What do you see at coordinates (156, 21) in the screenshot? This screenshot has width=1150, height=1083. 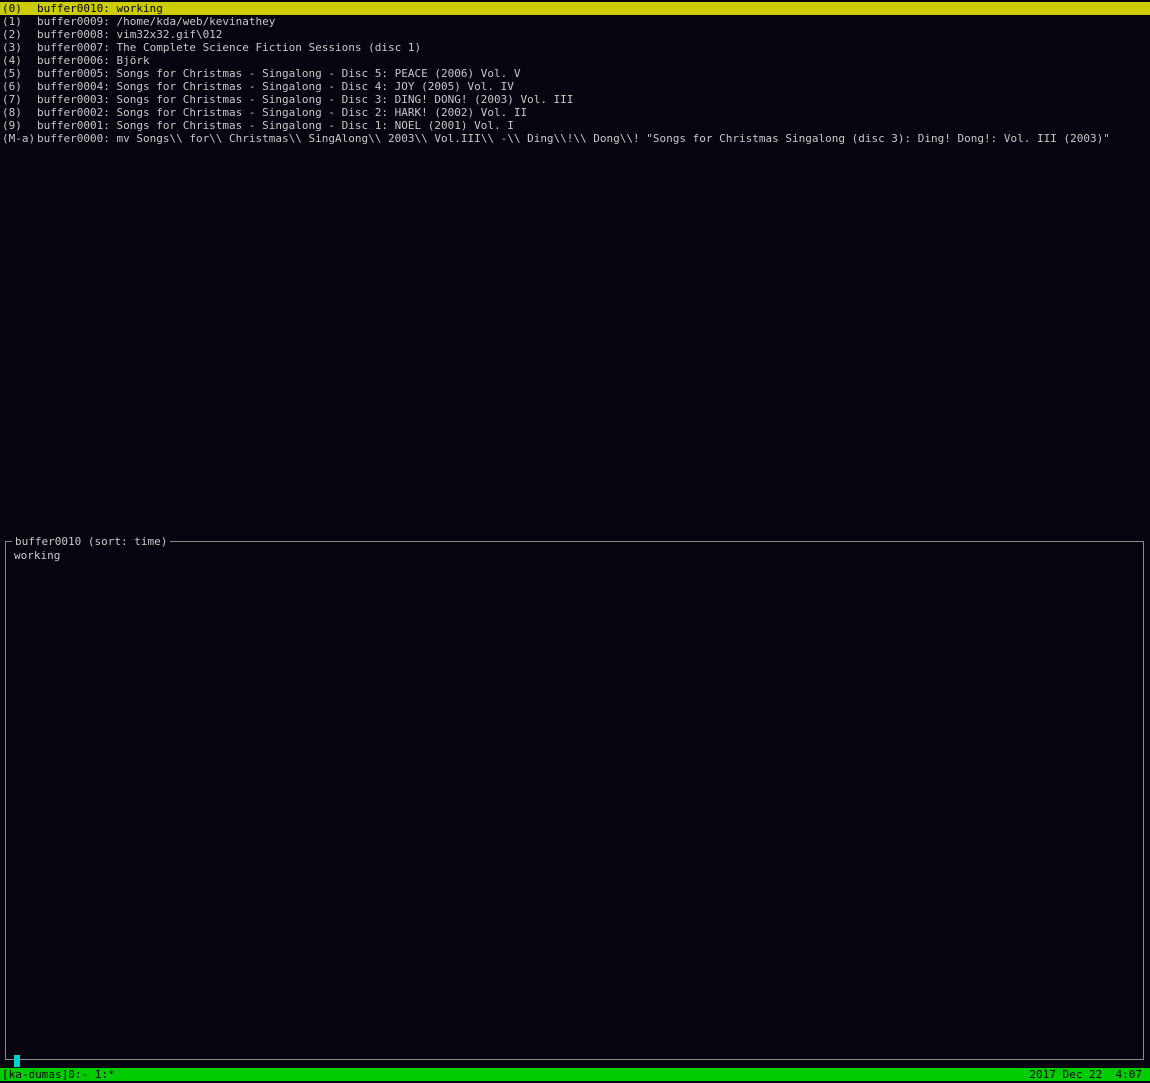 I see `buffer-entry: buffer0009: /home/kda/web/kevinathey` at bounding box center [156, 21].